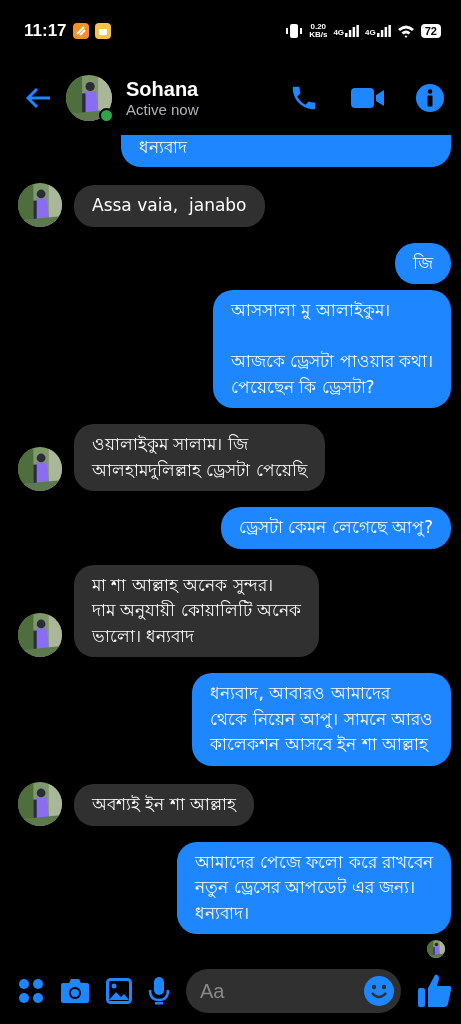  What do you see at coordinates (314, 887) in the screenshot?
I see `sent-message: আমাদের পেজে ফলো করে রাখবেন নতুন ড্রেসের আপডেট এর জন্য। ধন্যবাদ।` at bounding box center [314, 887].